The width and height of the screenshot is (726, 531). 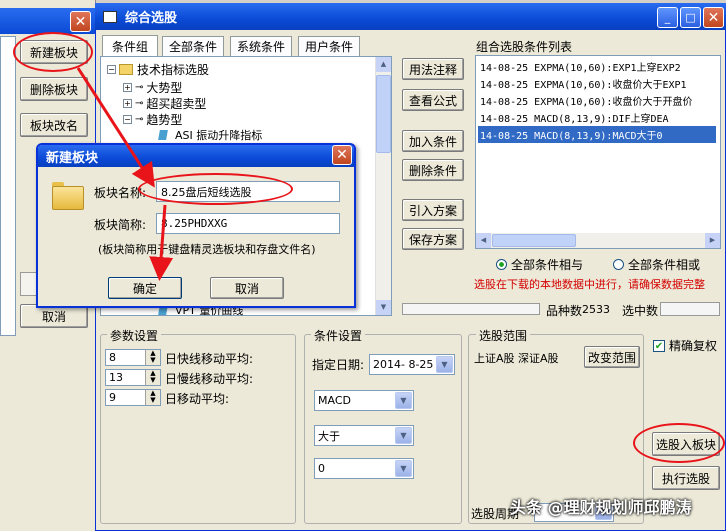 I want to click on watermark: 头条 @理财规划师邱鹏涛, so click(x=601, y=507).